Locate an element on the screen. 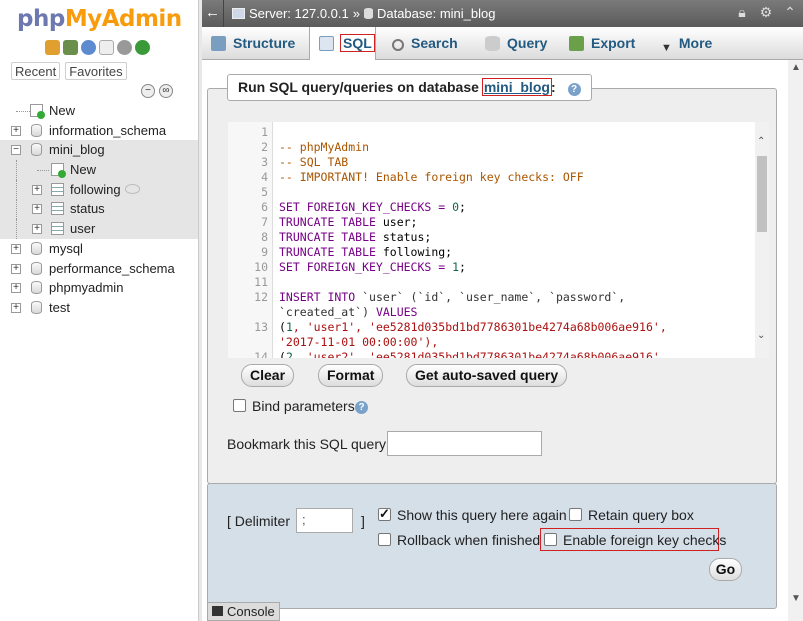 The height and width of the screenshot is (621, 803). collapse-all-icon: − is located at coordinates (148, 91).